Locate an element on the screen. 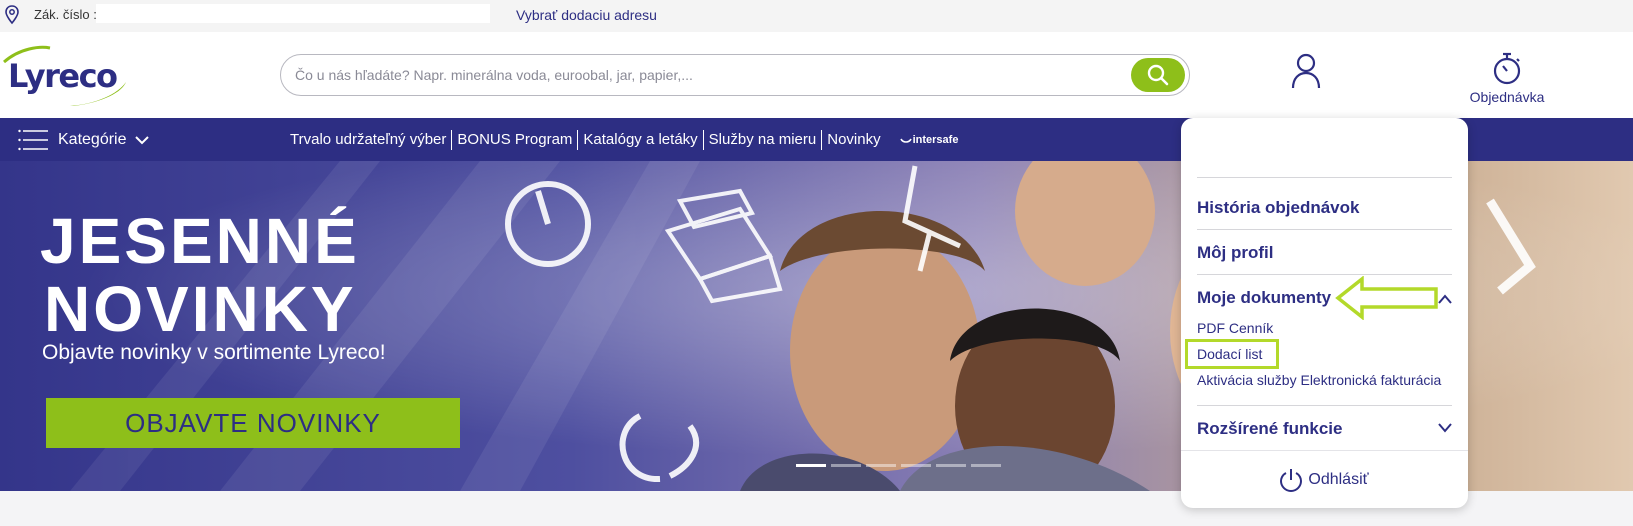  search-icon is located at coordinates (1158, 75).